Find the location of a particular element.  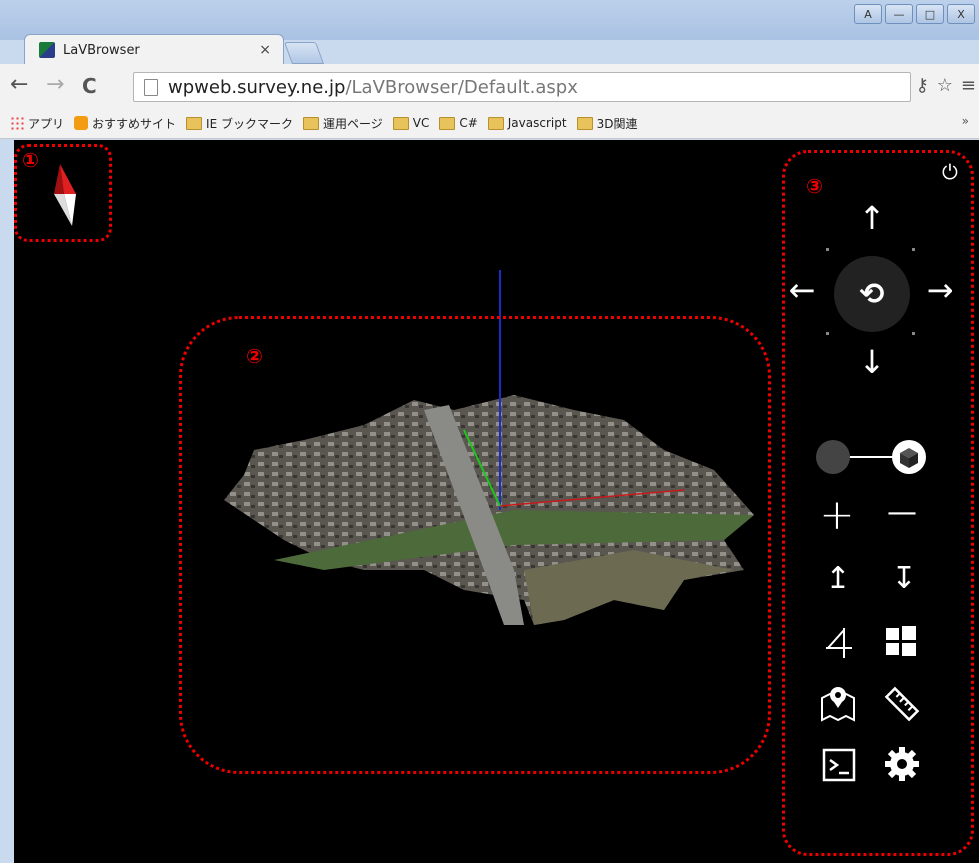

rotate-icon: ⟲ is located at coordinates (872, 294).